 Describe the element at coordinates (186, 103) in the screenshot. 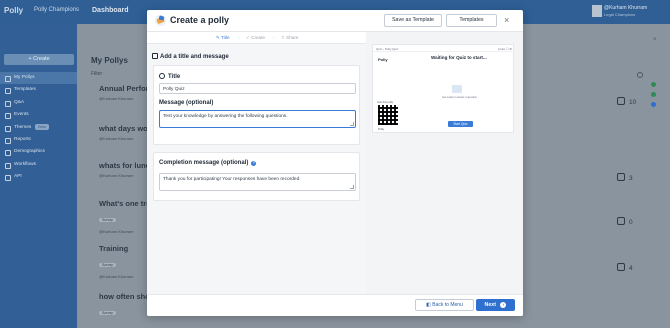

I see `message-label: Message (optional)` at that location.